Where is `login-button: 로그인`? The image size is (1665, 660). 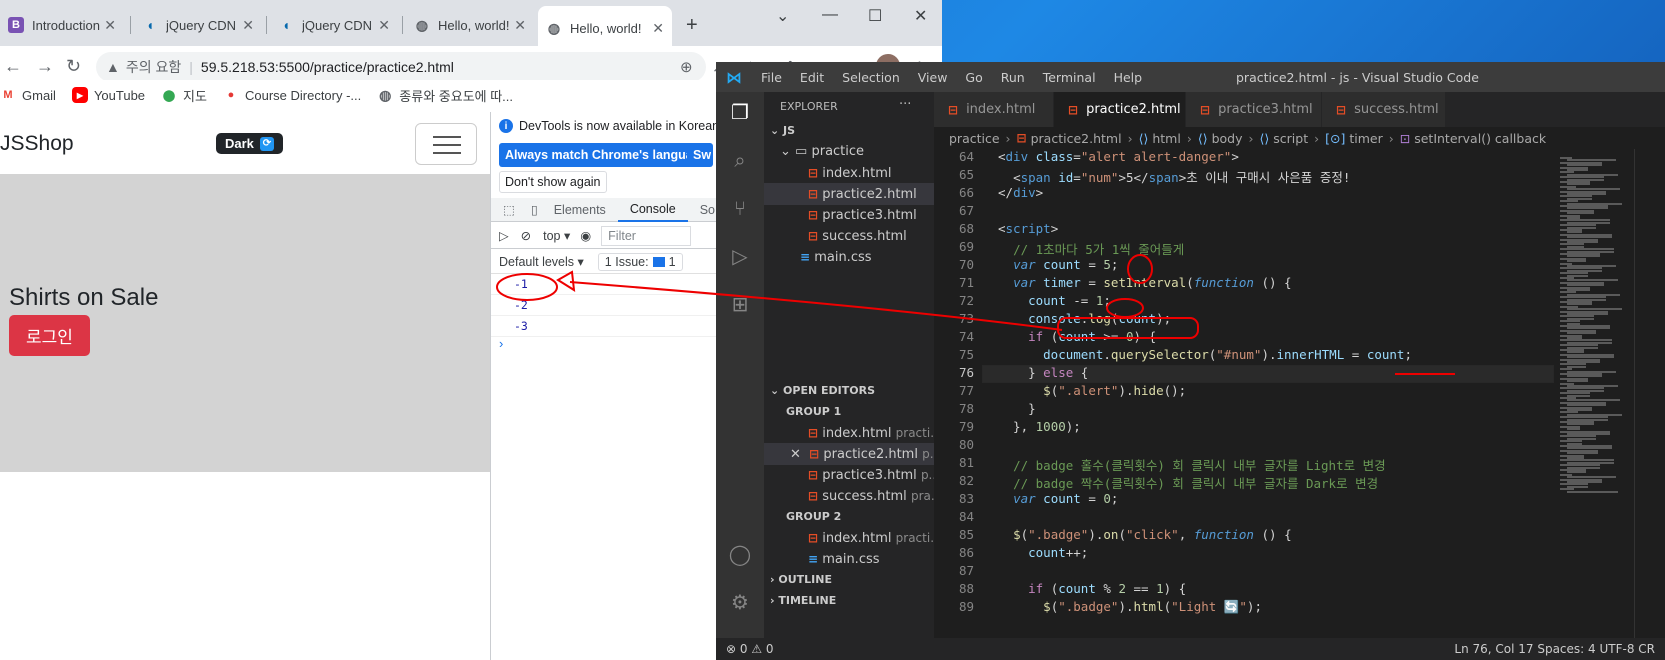 login-button: 로그인 is located at coordinates (49, 335).